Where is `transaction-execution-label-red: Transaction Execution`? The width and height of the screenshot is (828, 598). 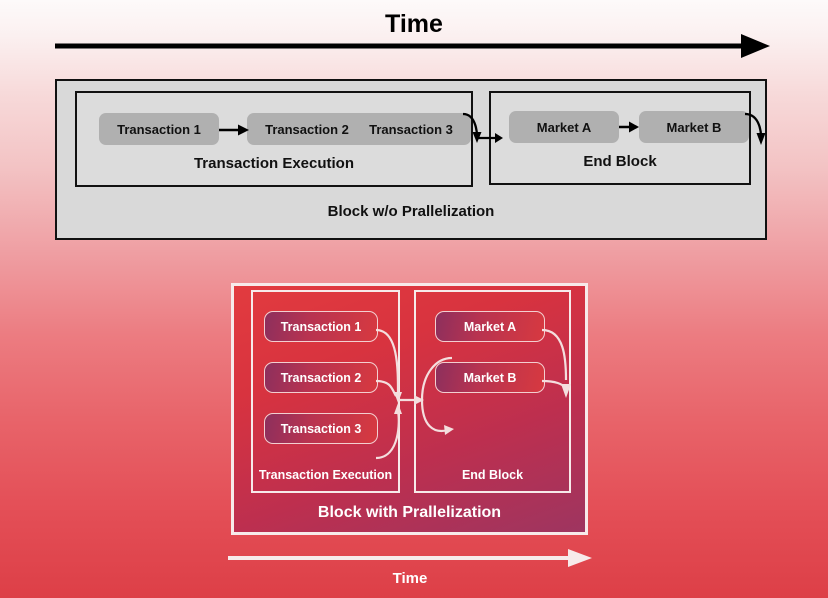 transaction-execution-label-red: Transaction Execution is located at coordinates (325, 475).